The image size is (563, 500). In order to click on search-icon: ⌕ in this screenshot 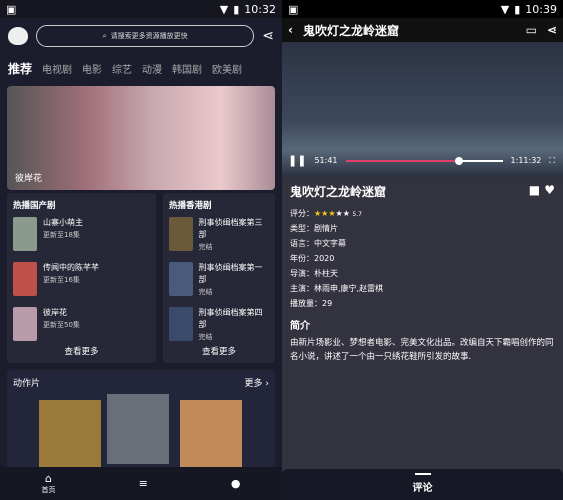, I will do `click(104, 35)`.